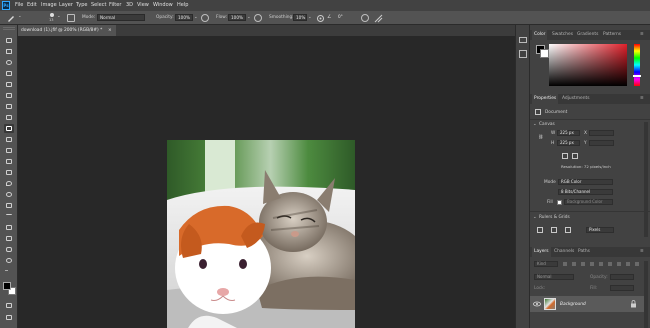 This screenshot has height=328, width=650. I want to click on menu-type: Type, so click(81, 5).